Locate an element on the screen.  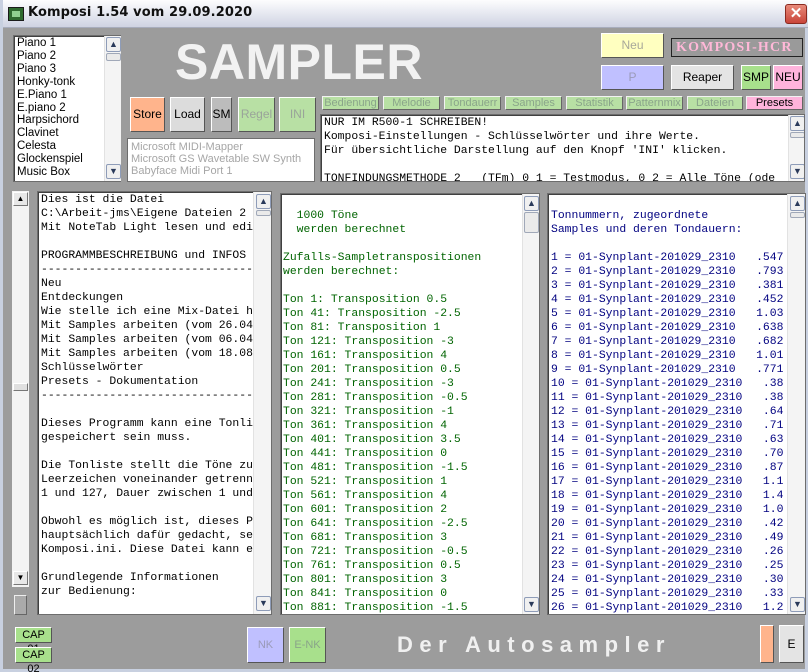
sampler-title: SAMPLER is located at coordinates (299, 62).